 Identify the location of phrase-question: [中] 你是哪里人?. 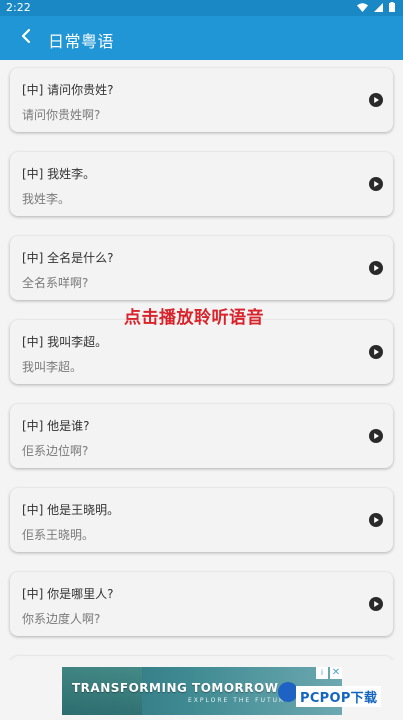
(68, 594).